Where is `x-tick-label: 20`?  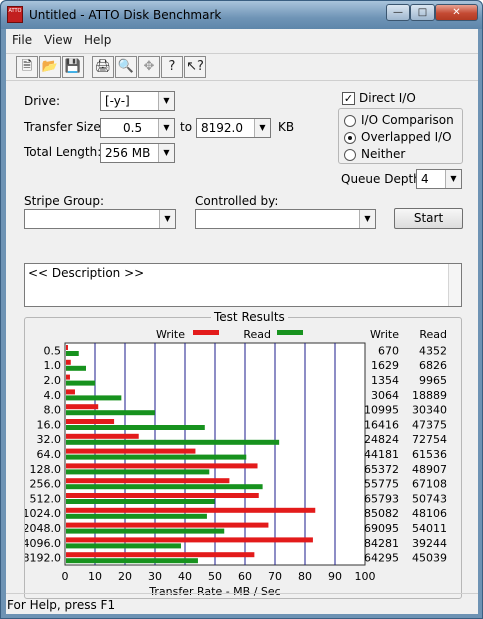
x-tick-label: 20 is located at coordinates (125, 576).